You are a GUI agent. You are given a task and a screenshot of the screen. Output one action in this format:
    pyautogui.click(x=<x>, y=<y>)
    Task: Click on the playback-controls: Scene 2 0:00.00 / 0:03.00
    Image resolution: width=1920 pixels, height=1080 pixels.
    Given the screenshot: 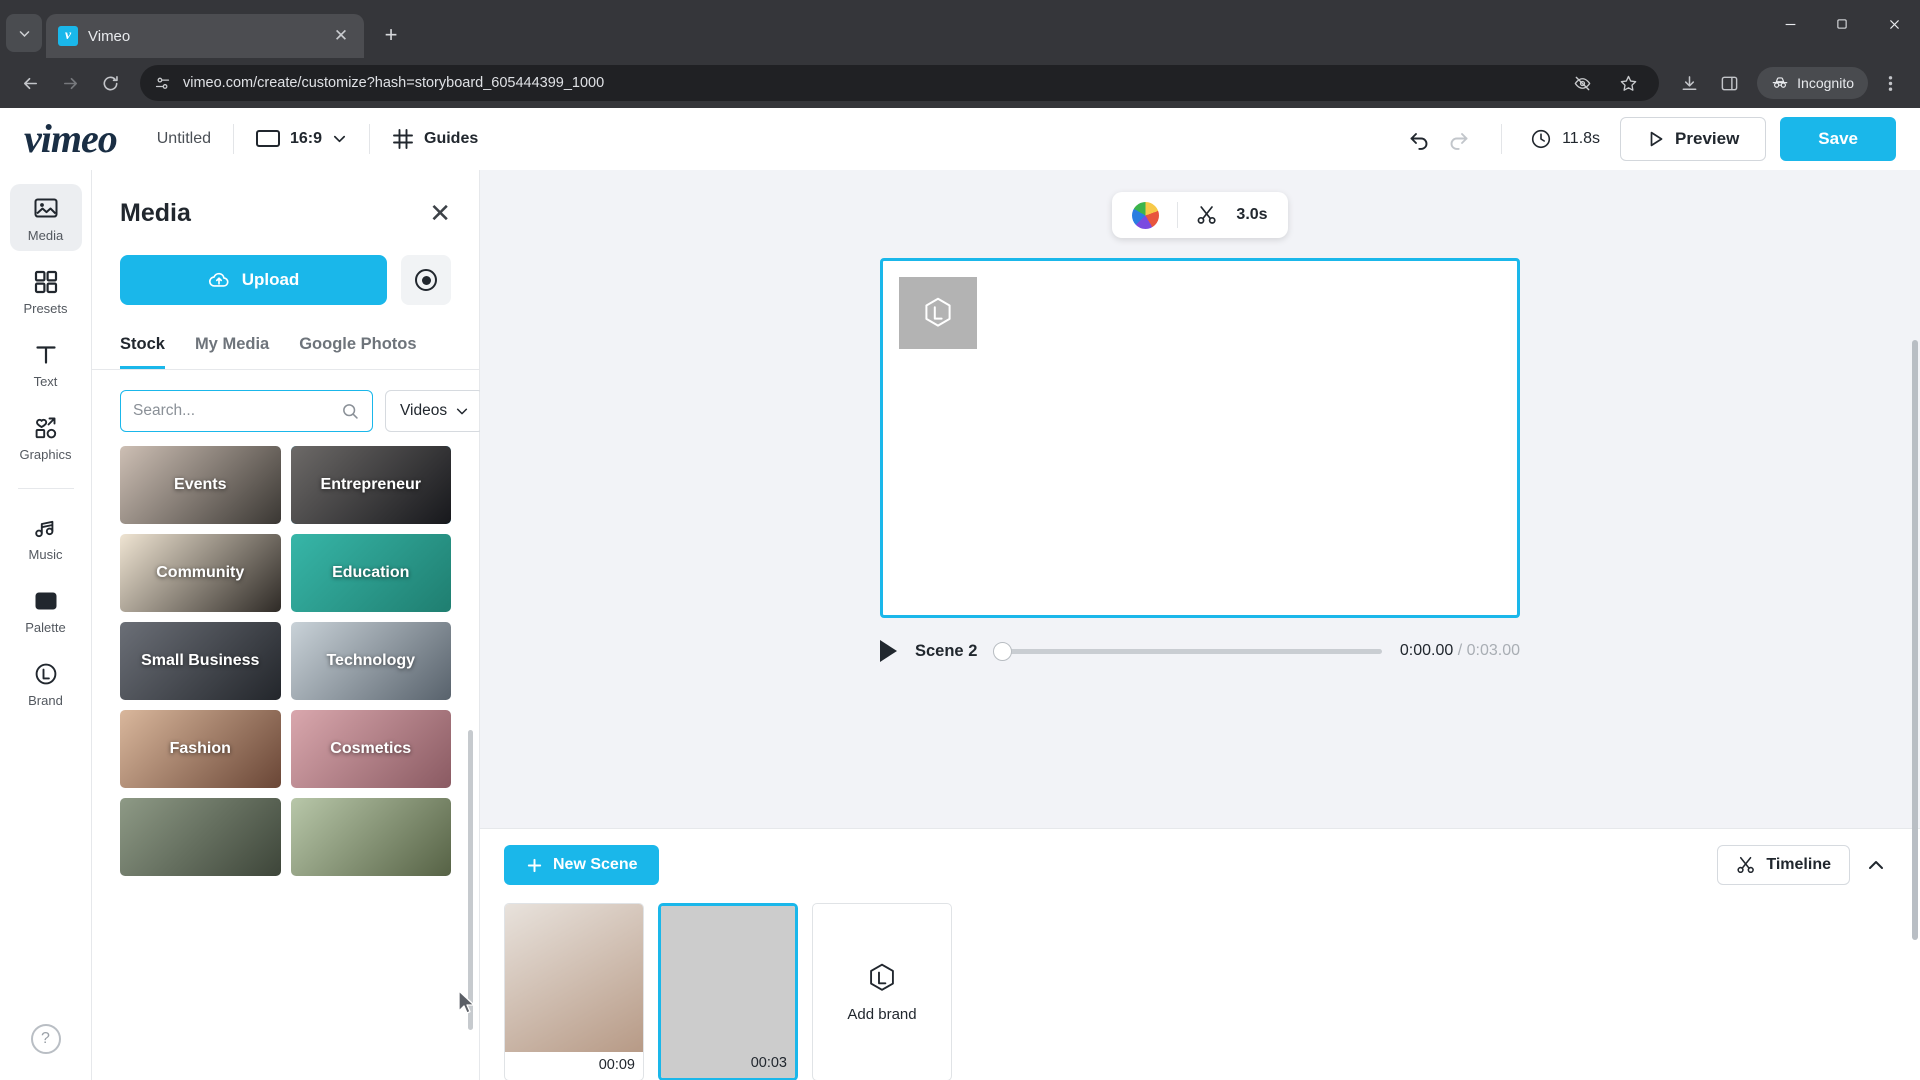 What is the action you would take?
    pyautogui.click(x=1200, y=651)
    